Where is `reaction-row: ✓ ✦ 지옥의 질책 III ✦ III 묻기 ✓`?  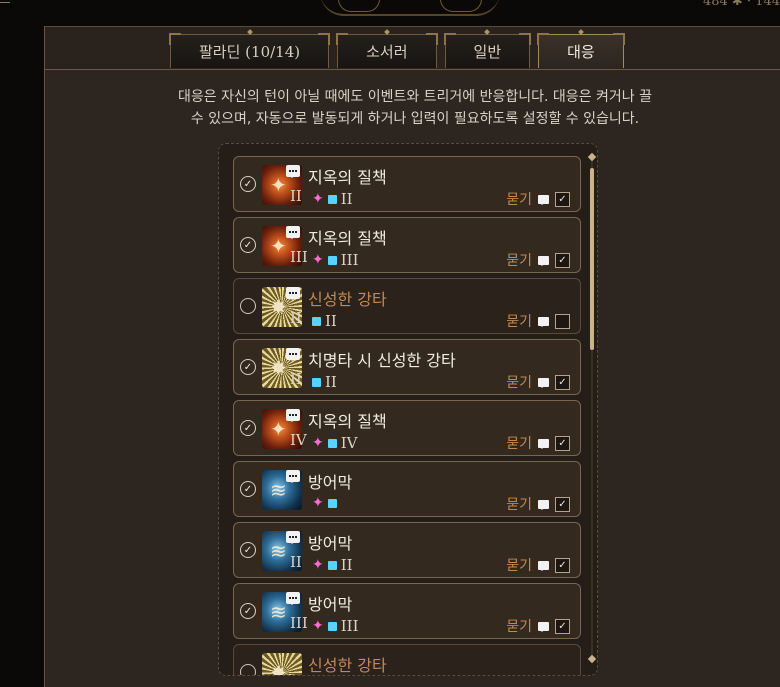 reaction-row: ✓ ✦ 지옥의 질책 III ✦ III 묻기 ✓ is located at coordinates (407, 245).